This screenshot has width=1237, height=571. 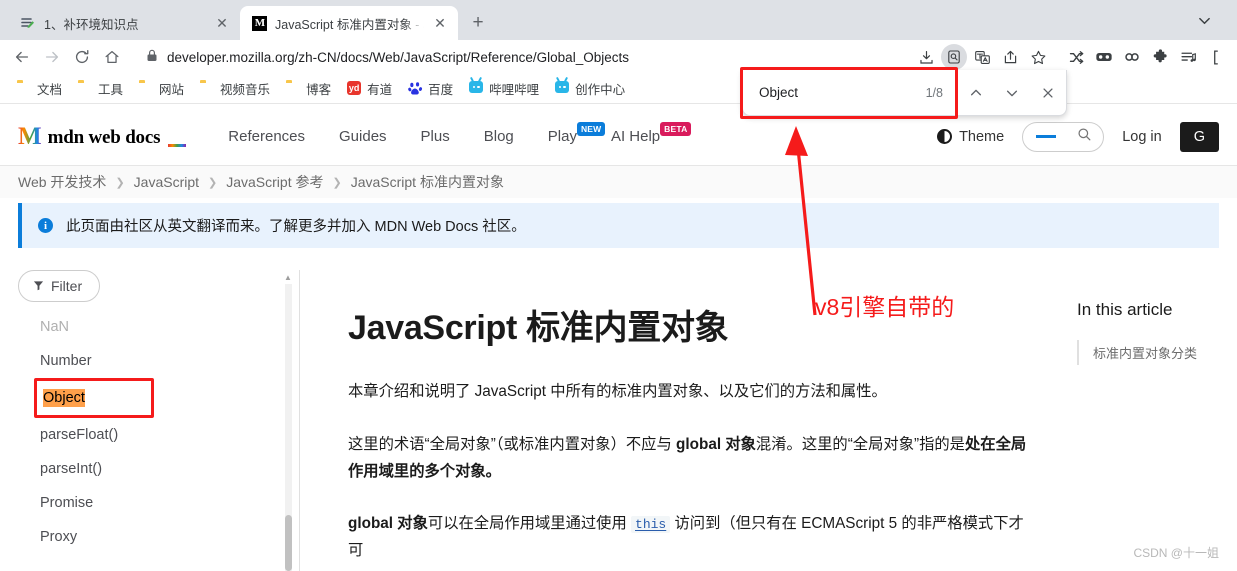 I want to click on mdn-search-input, so click(x=1063, y=136).